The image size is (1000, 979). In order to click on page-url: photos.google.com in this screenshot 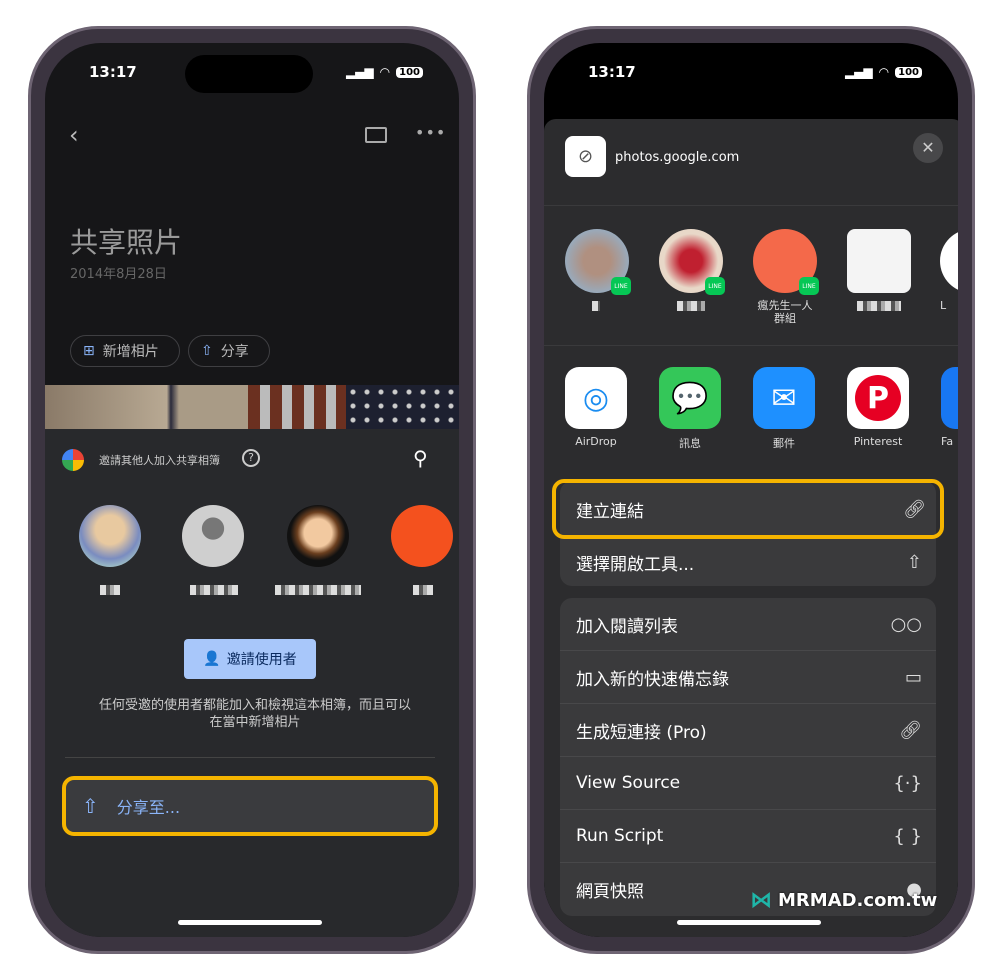, I will do `click(677, 157)`.